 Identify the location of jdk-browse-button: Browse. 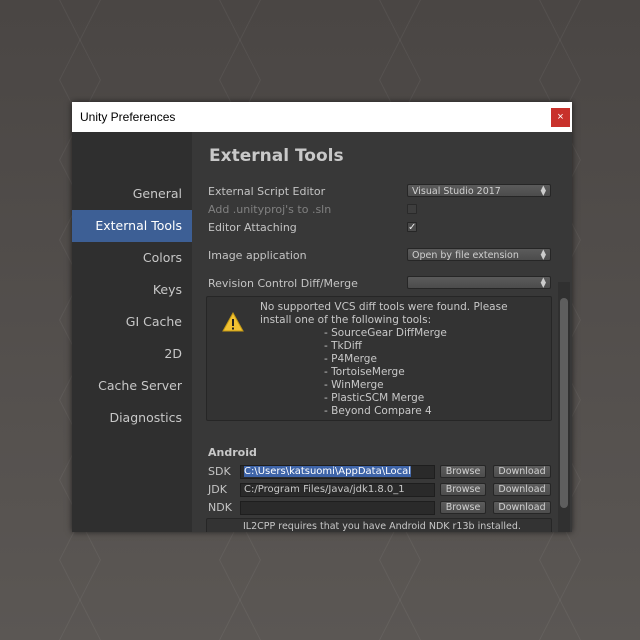
(463, 489).